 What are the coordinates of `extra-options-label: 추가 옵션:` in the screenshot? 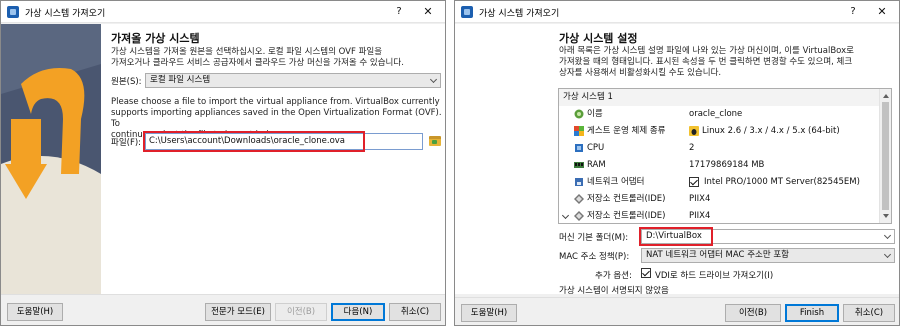 It's located at (613, 276).